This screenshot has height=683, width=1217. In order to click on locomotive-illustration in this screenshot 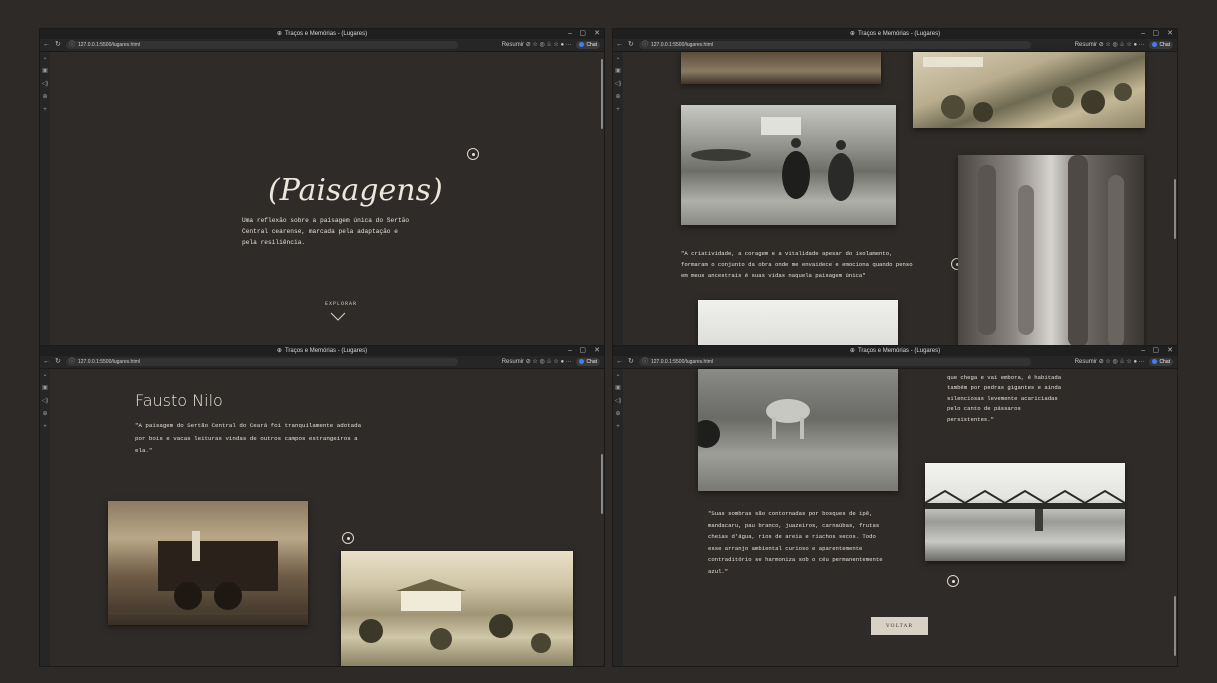, I will do `click(208, 573)`.